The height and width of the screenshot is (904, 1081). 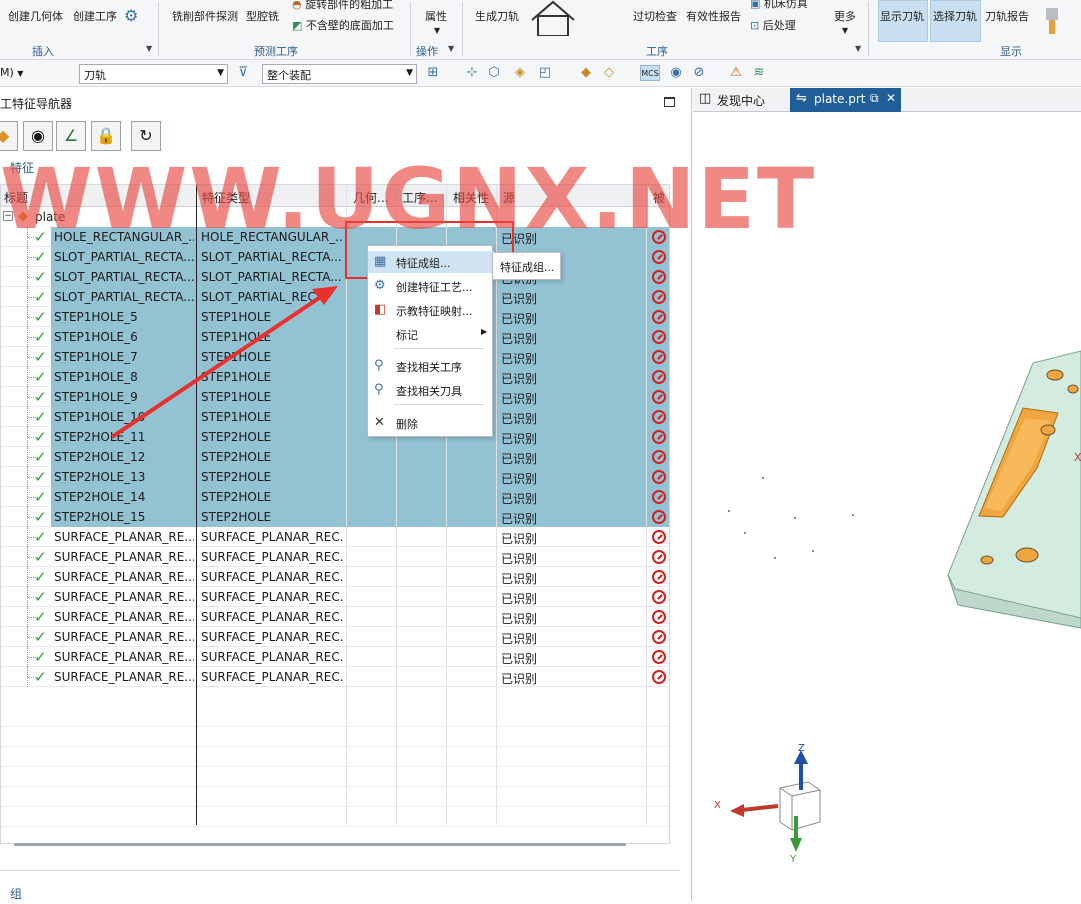 I want to click on show-toolpath-button: 显示刀轨, so click(x=902, y=16).